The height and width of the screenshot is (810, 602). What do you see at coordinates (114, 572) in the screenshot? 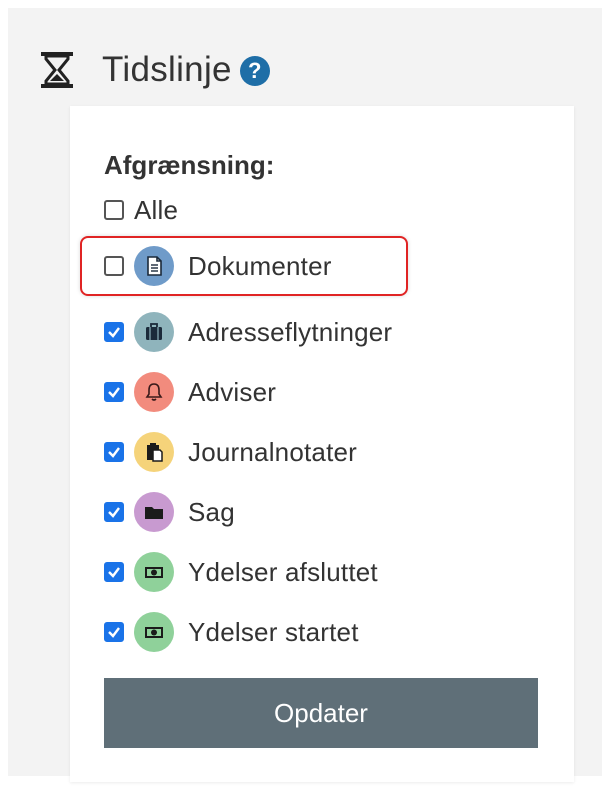
I see `checkbox-ydelser-afsluttet` at bounding box center [114, 572].